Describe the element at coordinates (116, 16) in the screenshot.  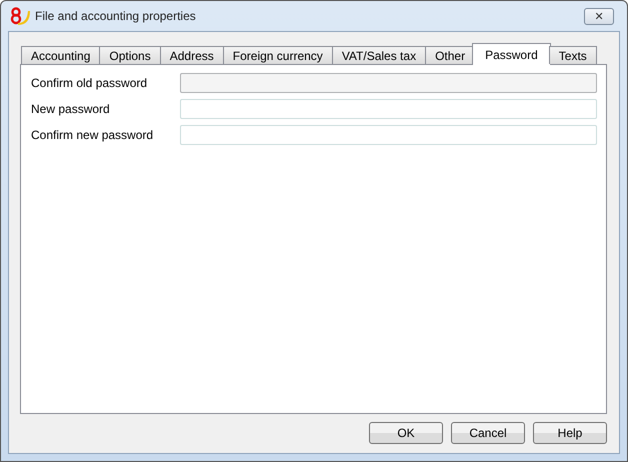
I see `window-title: File and accounting properties` at that location.